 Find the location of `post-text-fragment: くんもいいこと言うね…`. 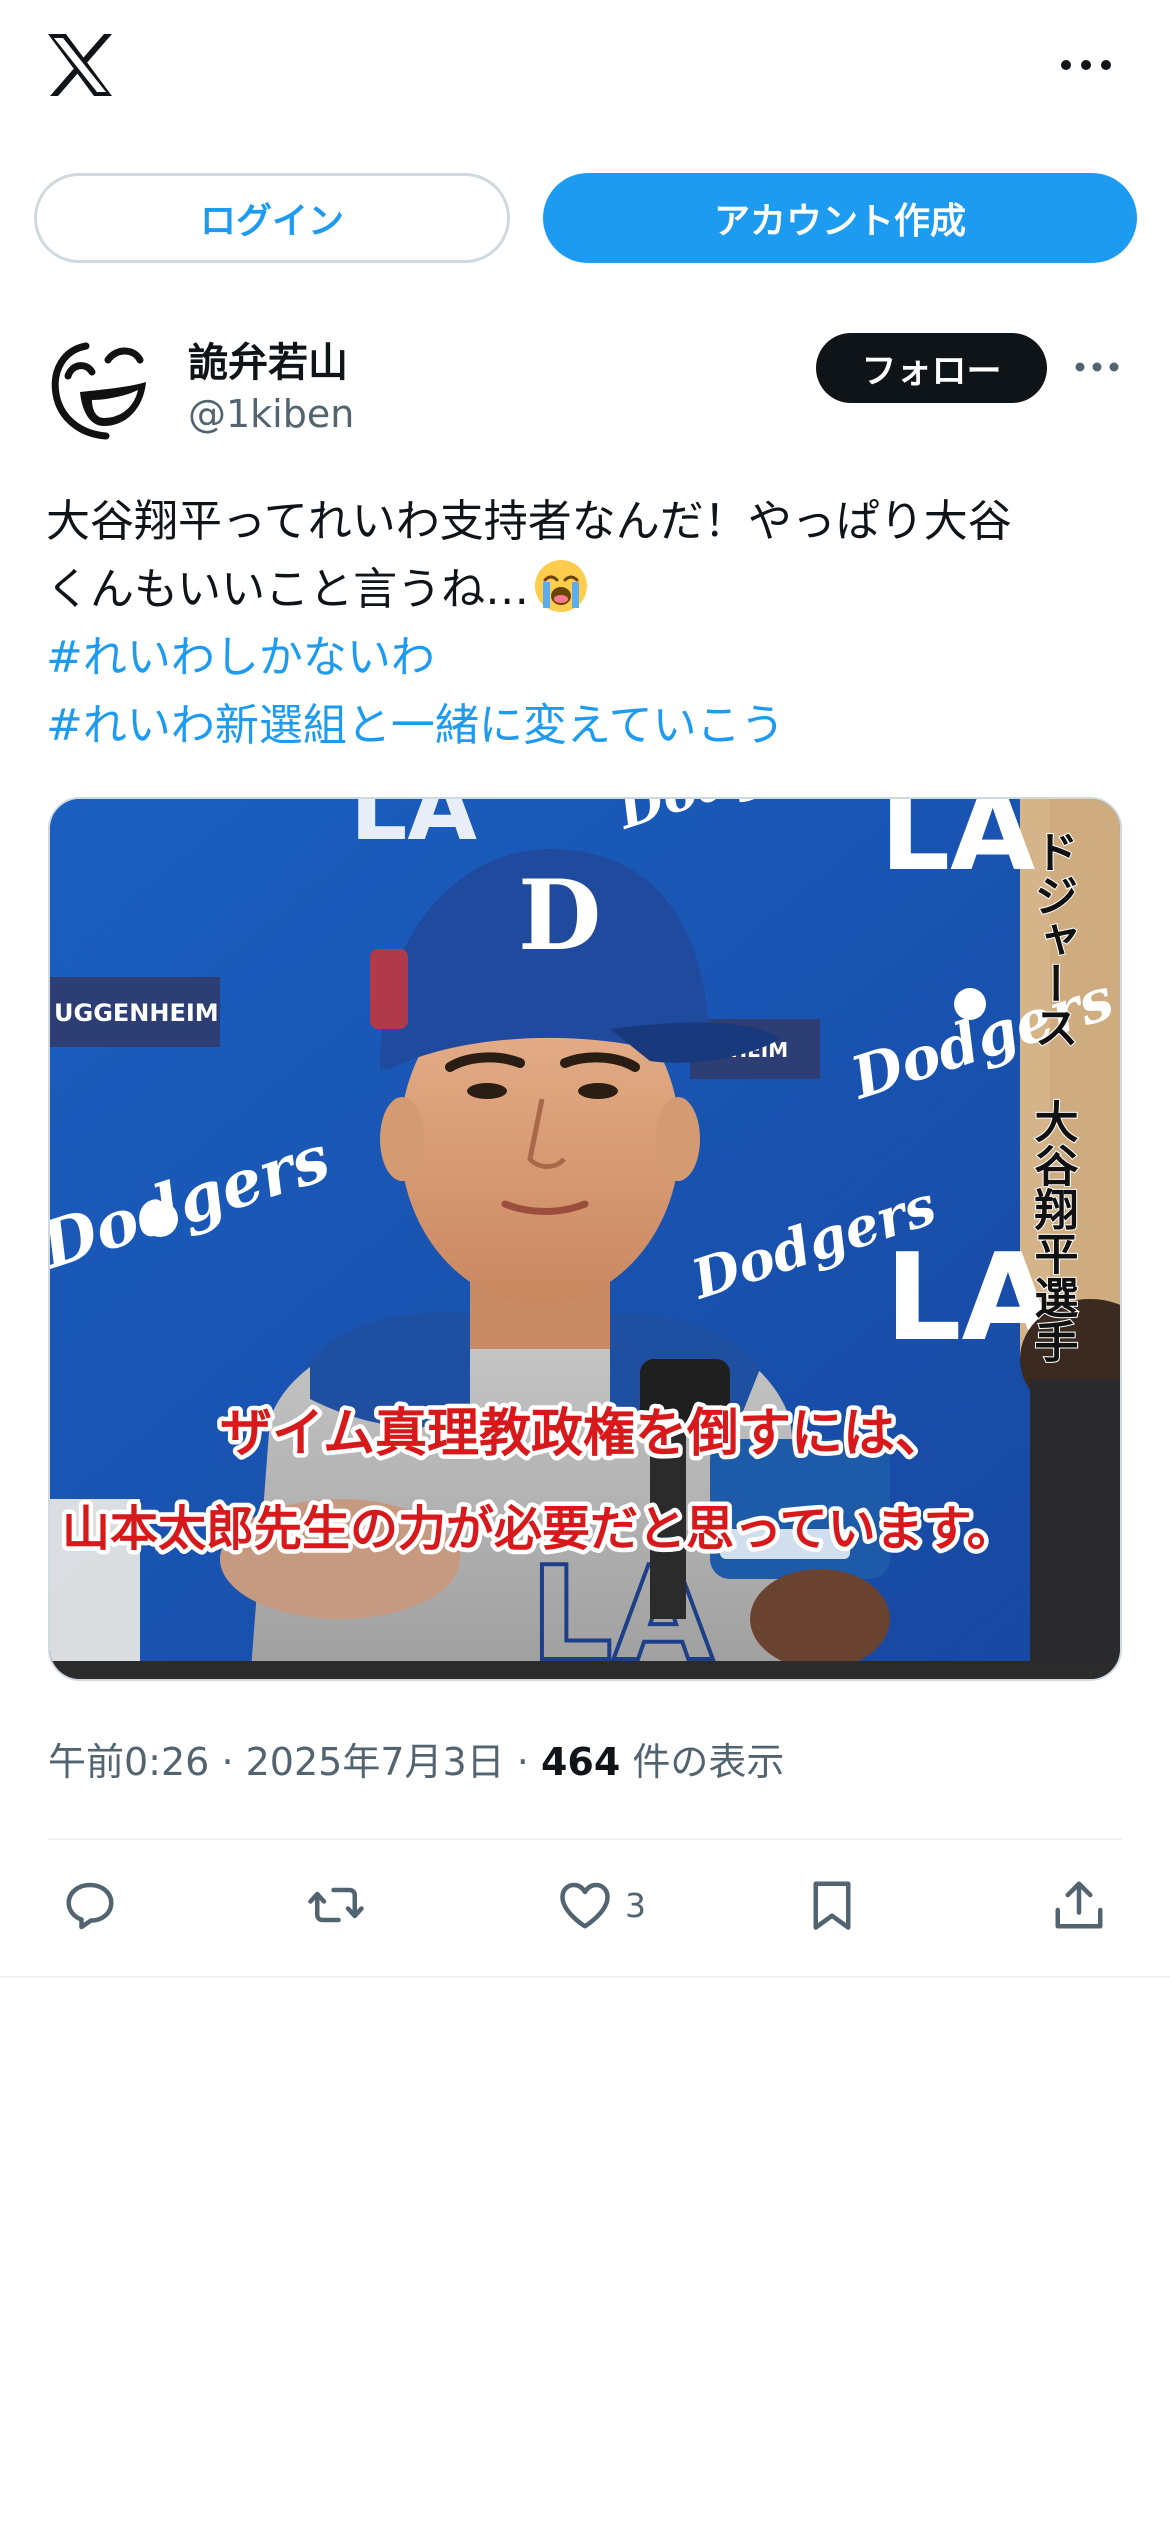

post-text-fragment: くんもいいこと言うね… is located at coordinates (288, 589).